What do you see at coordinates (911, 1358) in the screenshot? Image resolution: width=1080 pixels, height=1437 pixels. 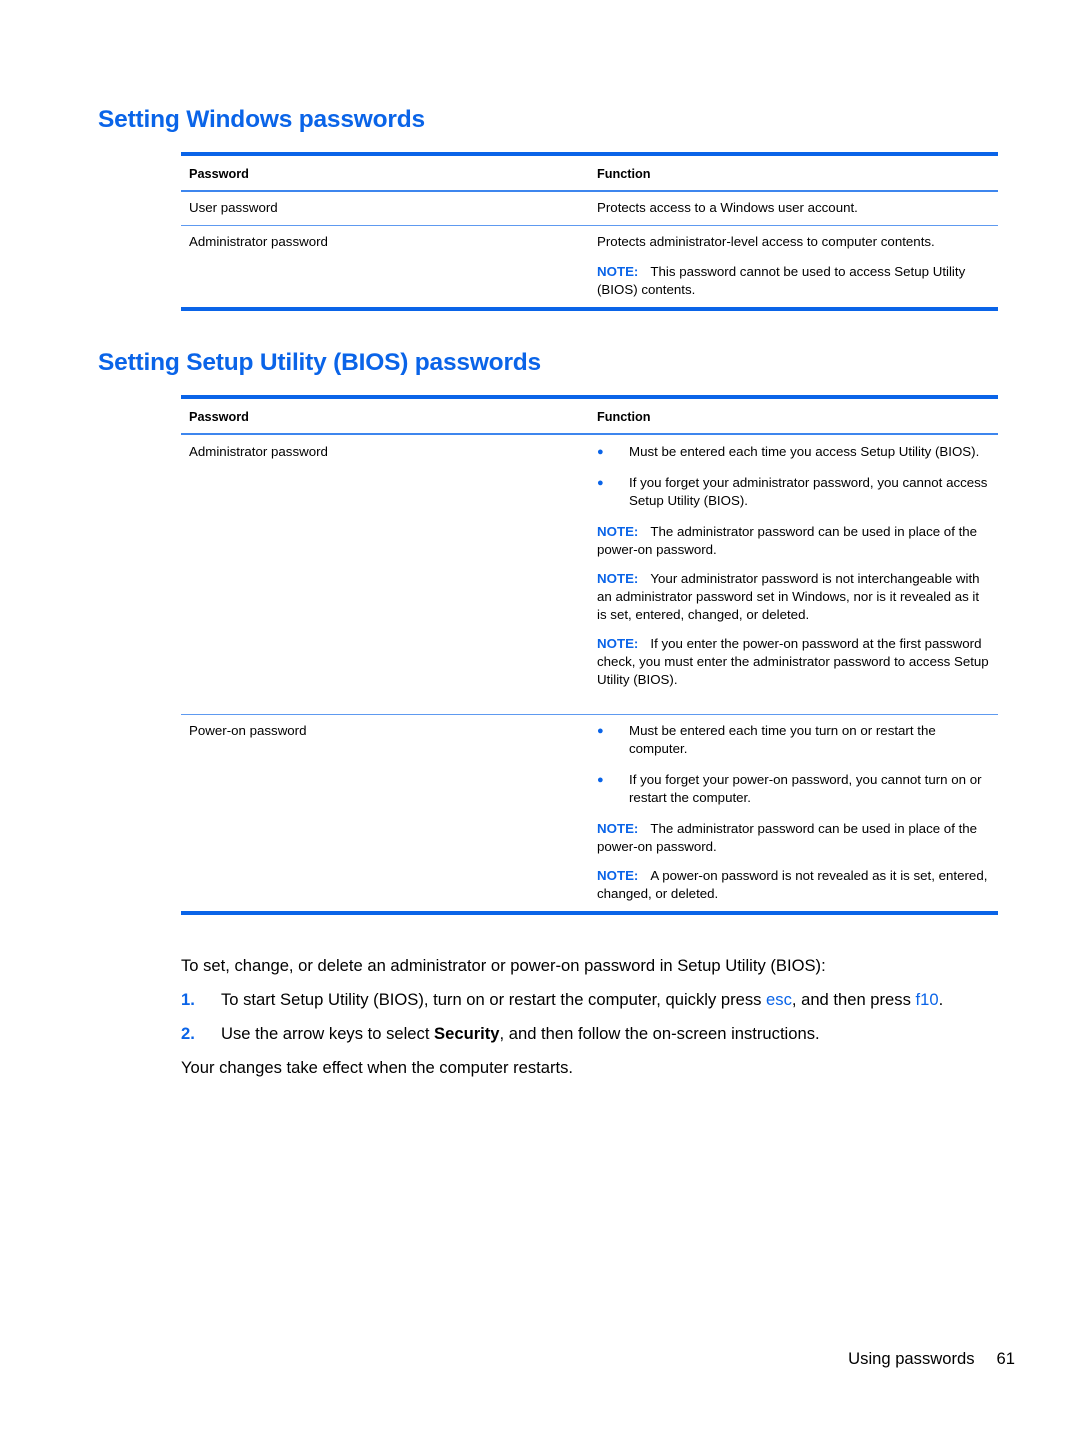 I see `footer-section-title: Using passwords` at bounding box center [911, 1358].